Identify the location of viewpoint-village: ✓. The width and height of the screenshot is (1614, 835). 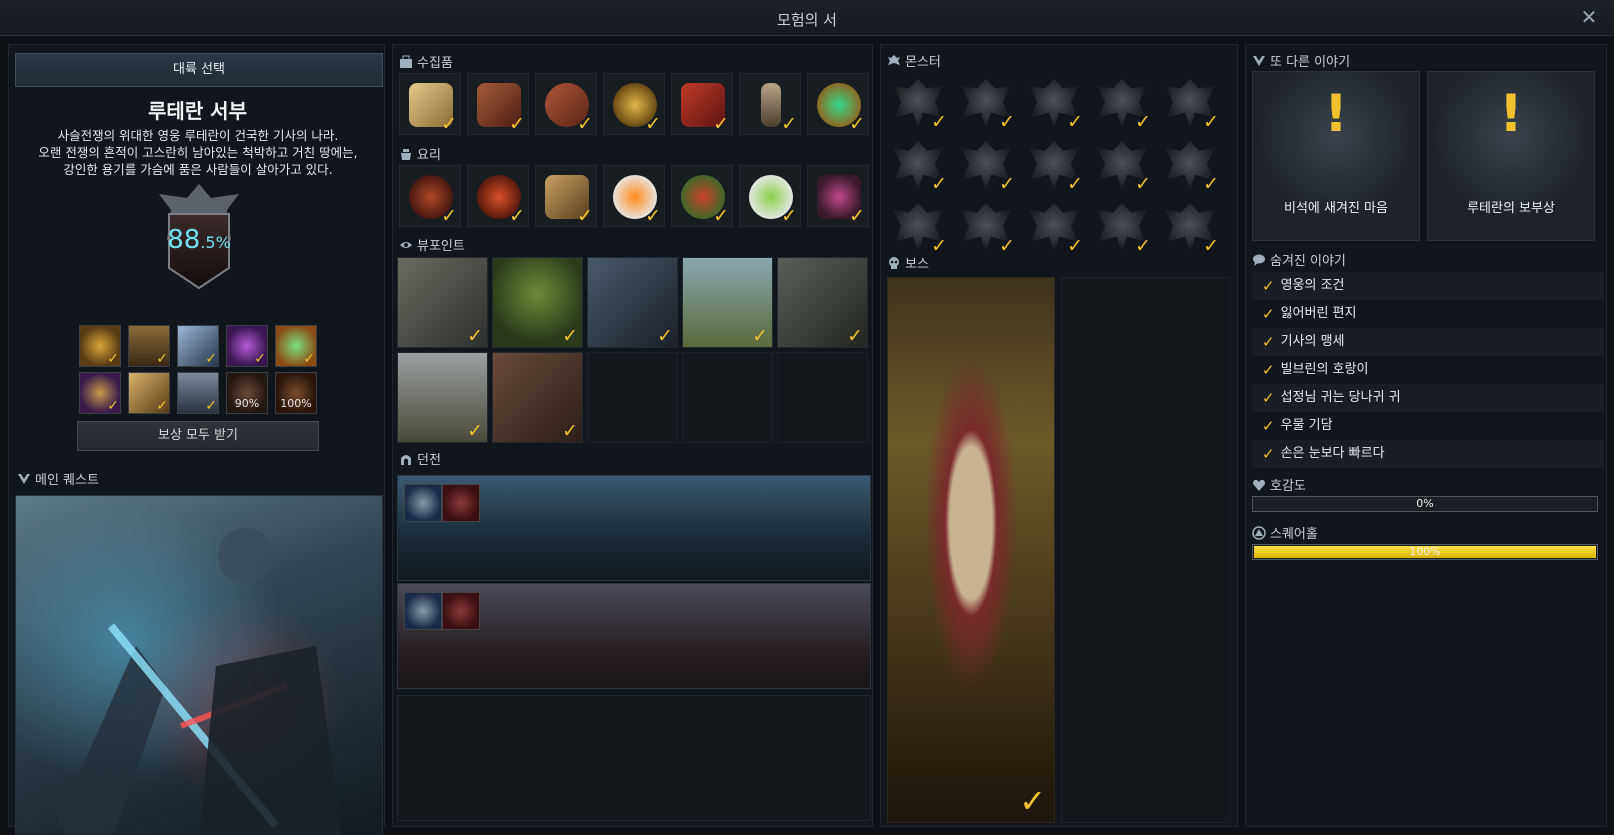
(537, 397).